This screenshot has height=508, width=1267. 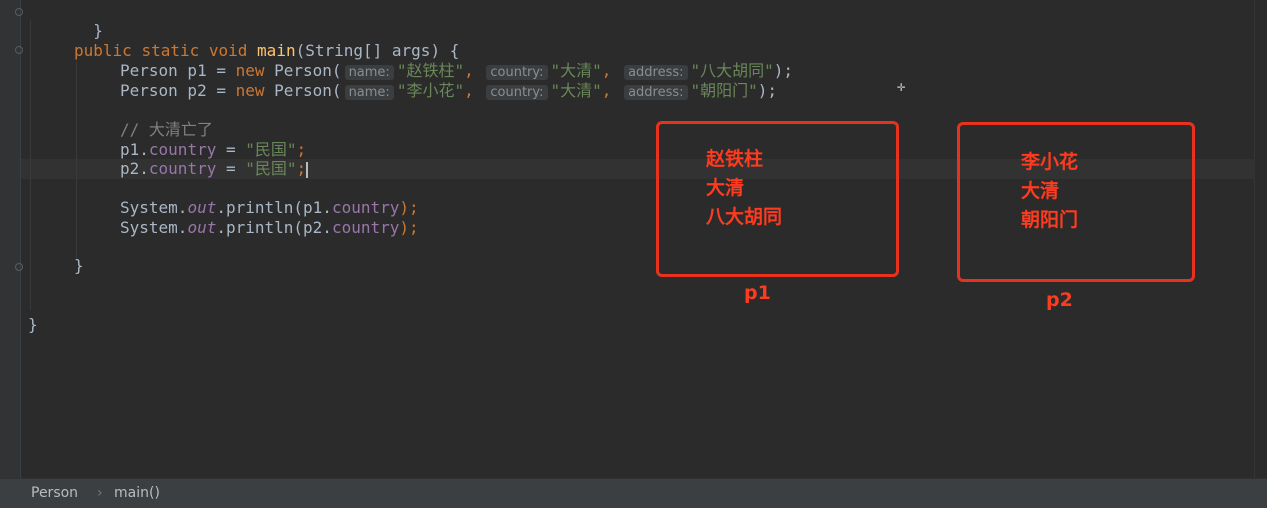 What do you see at coordinates (100, 493) in the screenshot?
I see `chevron-right-icon: ›` at bounding box center [100, 493].